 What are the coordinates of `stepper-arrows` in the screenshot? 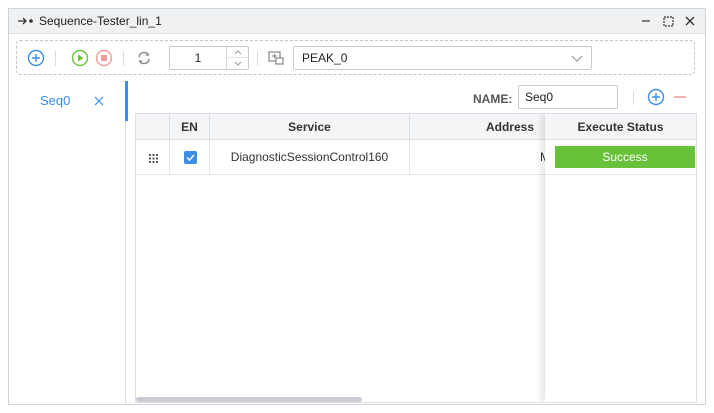 It's located at (237, 58).